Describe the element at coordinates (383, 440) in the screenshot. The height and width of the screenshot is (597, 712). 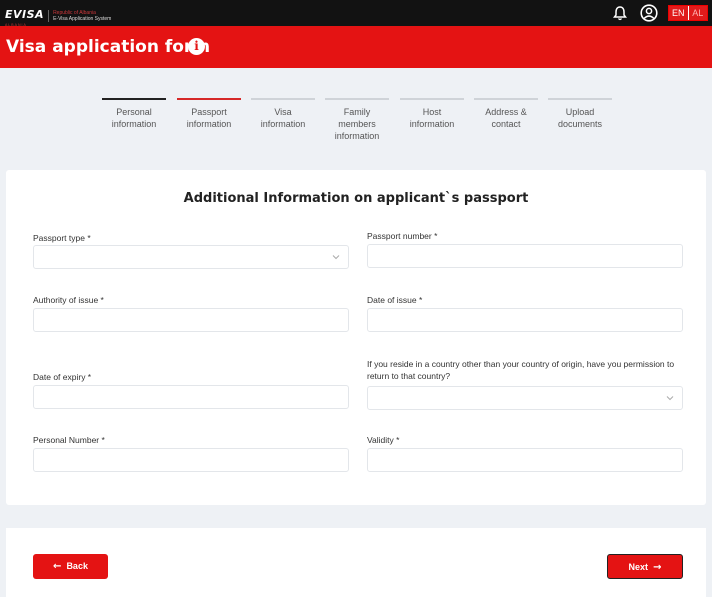
I see `validity-label: Validity *` at that location.